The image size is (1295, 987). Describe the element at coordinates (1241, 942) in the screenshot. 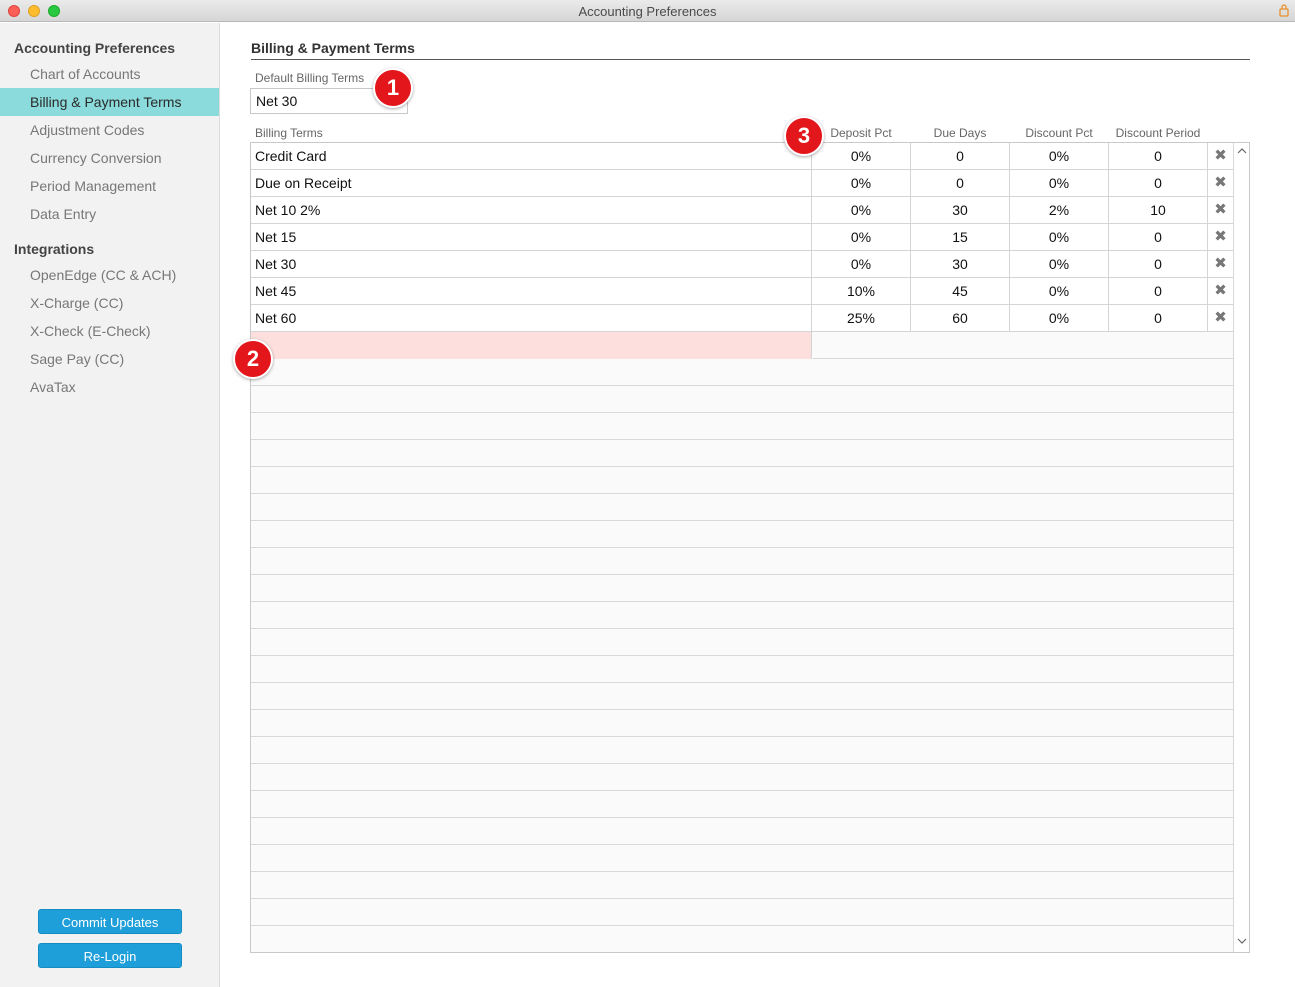

I see `chevron-down-icon` at that location.